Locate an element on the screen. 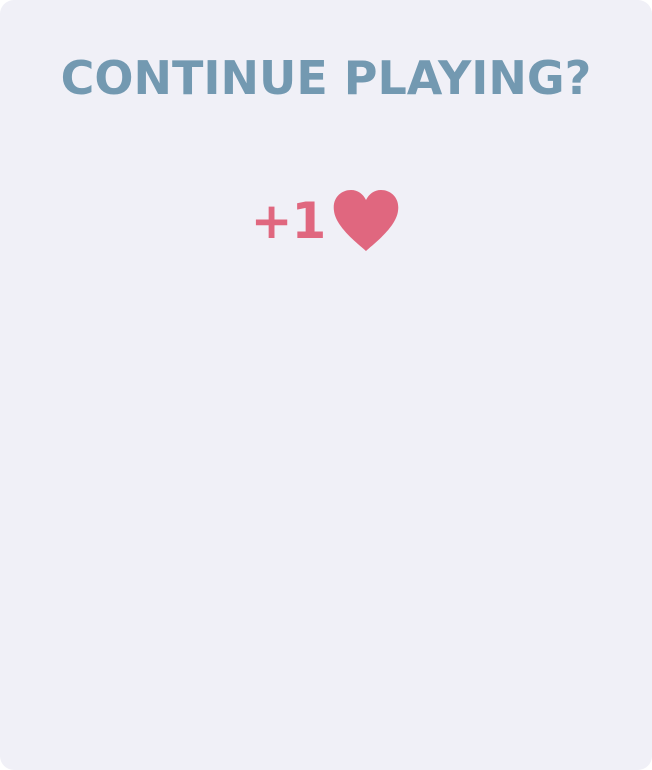 The width and height of the screenshot is (652, 770). reward: +1 is located at coordinates (326, 221).